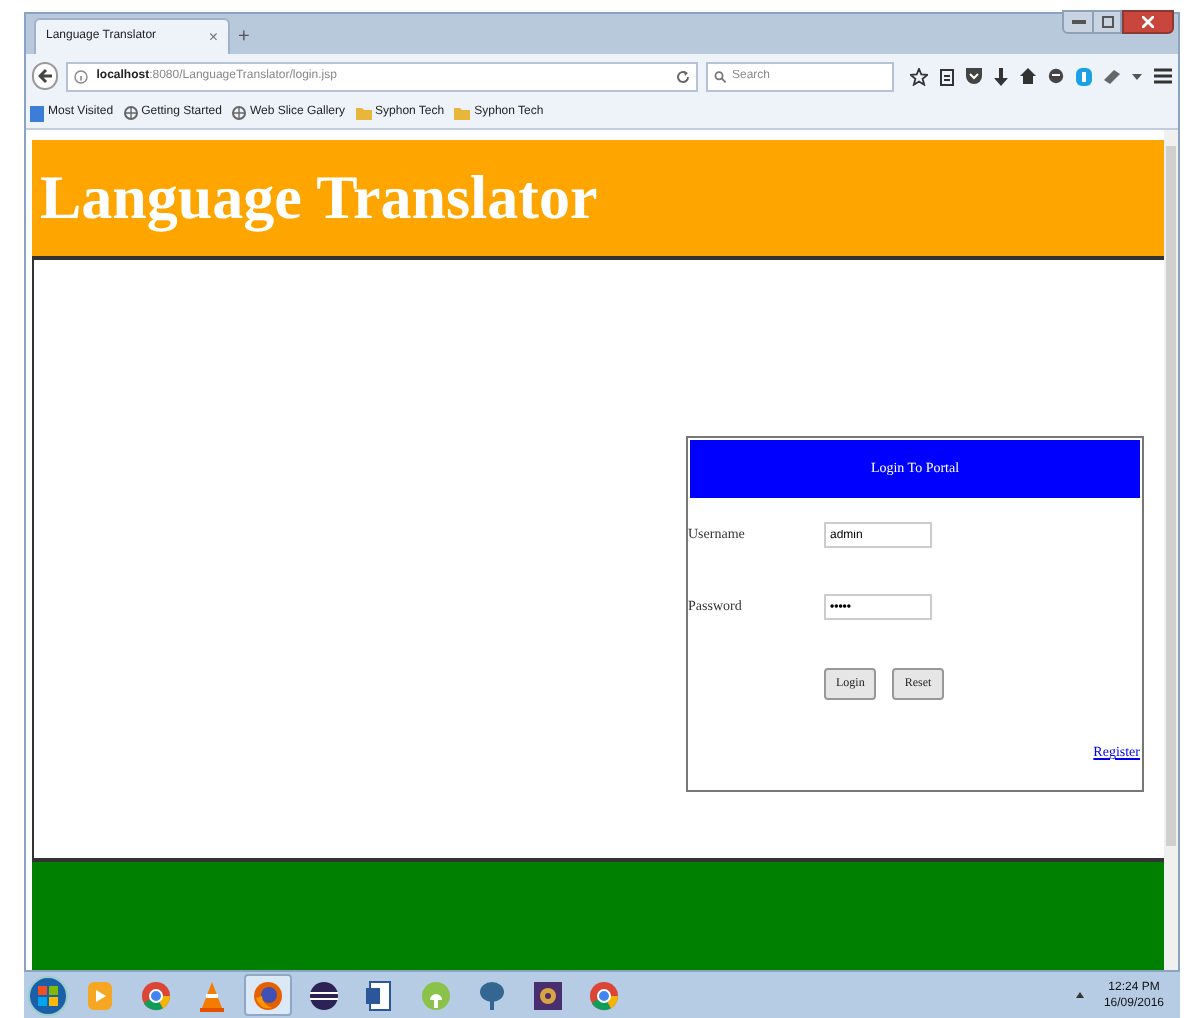 The image size is (1198, 1018). What do you see at coordinates (682, 76) in the screenshot?
I see `reload-icon` at bounding box center [682, 76].